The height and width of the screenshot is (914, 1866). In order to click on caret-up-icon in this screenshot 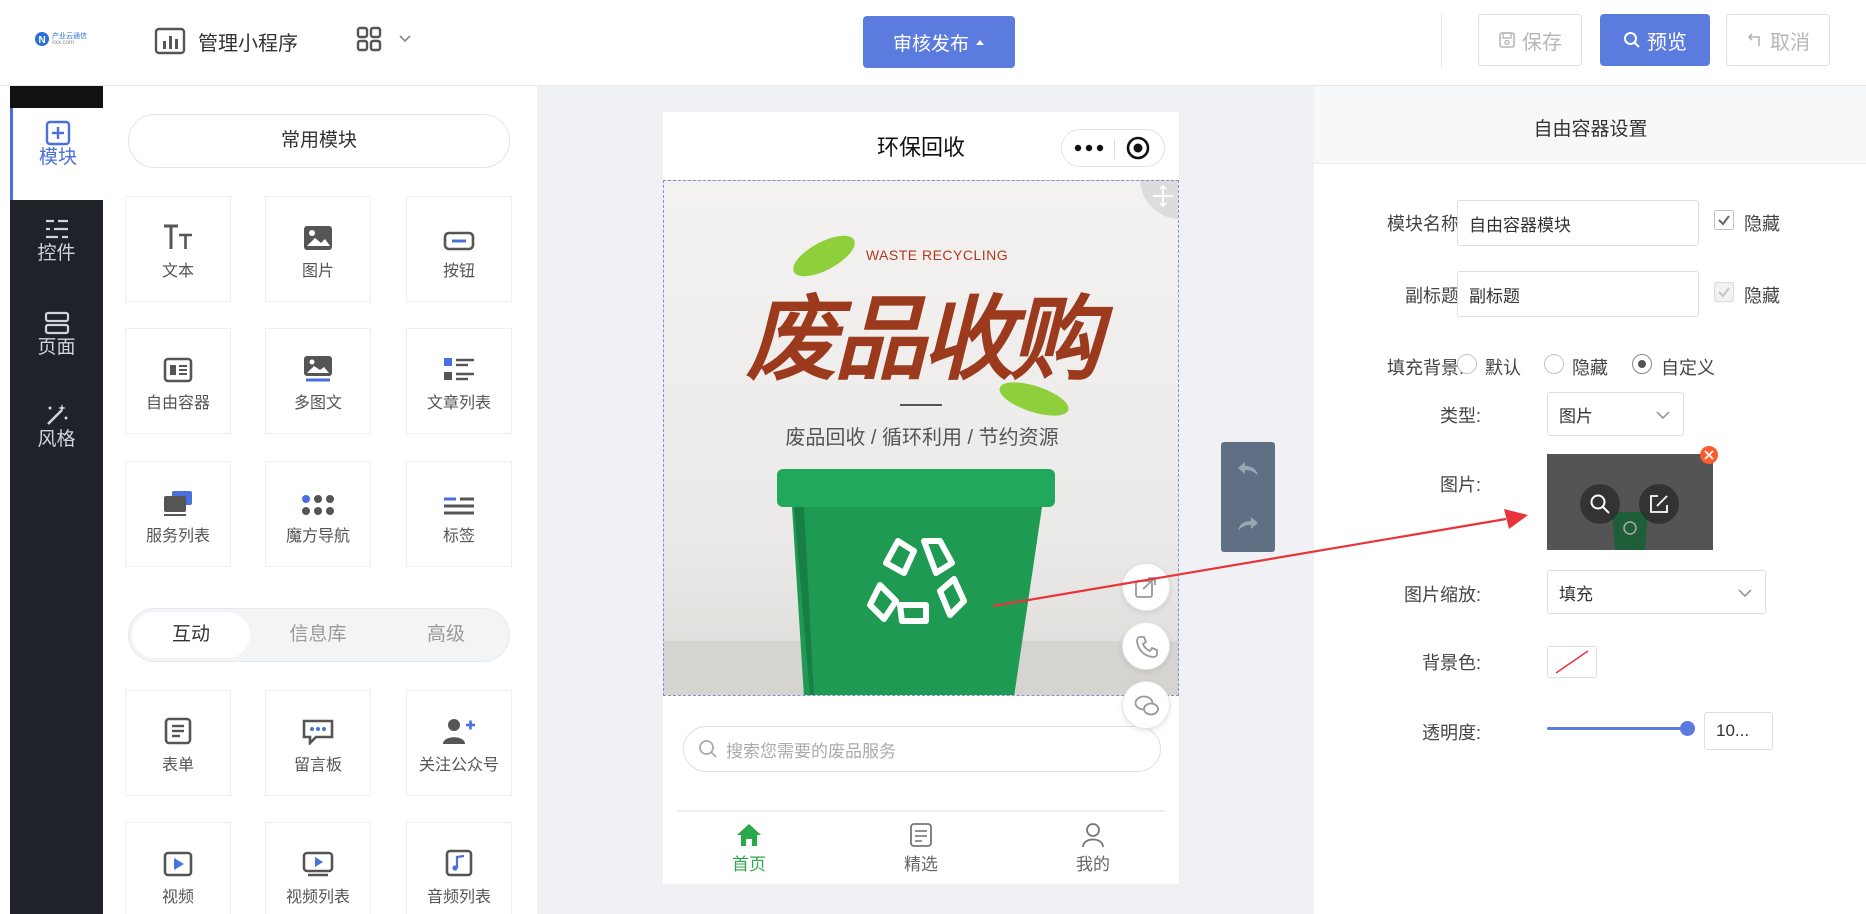, I will do `click(980, 42)`.